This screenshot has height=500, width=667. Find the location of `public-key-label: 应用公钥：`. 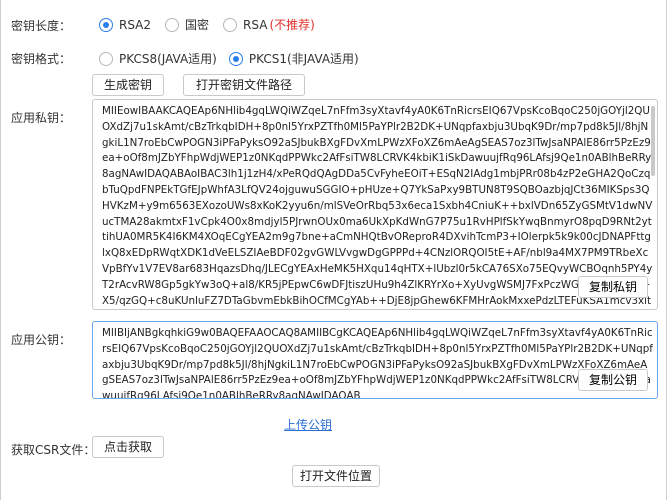

public-key-label: 应用公钥： is located at coordinates (41, 340).